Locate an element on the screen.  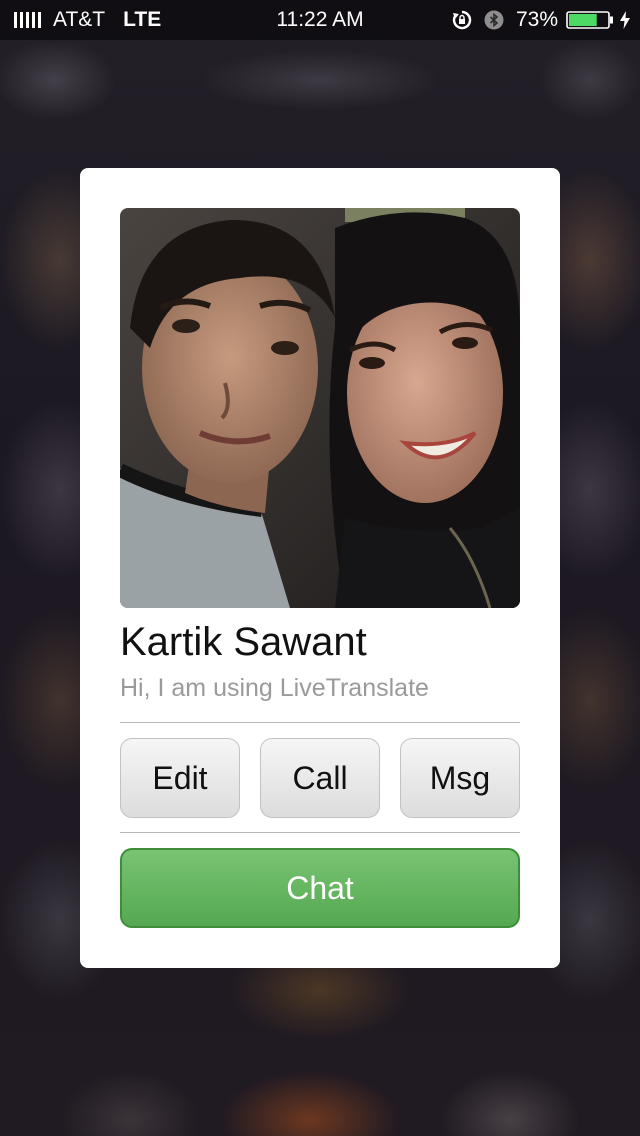
contact-name: Kartik Sawant is located at coordinates (243, 642).